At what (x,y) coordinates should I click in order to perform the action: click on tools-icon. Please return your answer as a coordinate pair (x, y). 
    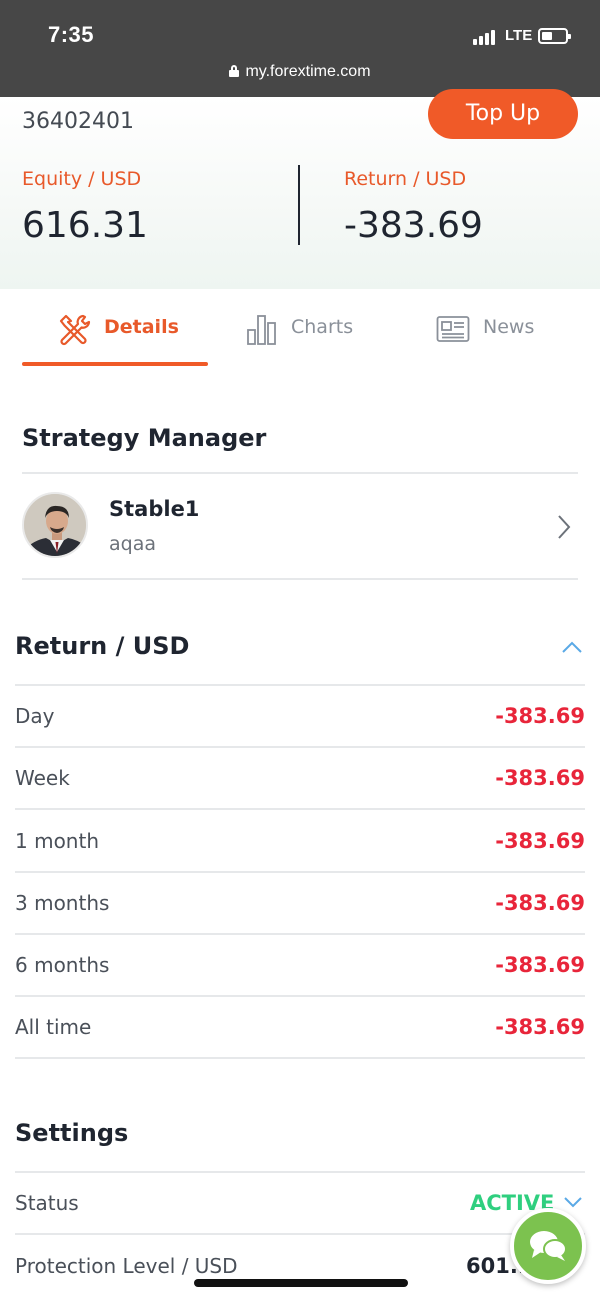
    Looking at the image, I should click on (75, 330).